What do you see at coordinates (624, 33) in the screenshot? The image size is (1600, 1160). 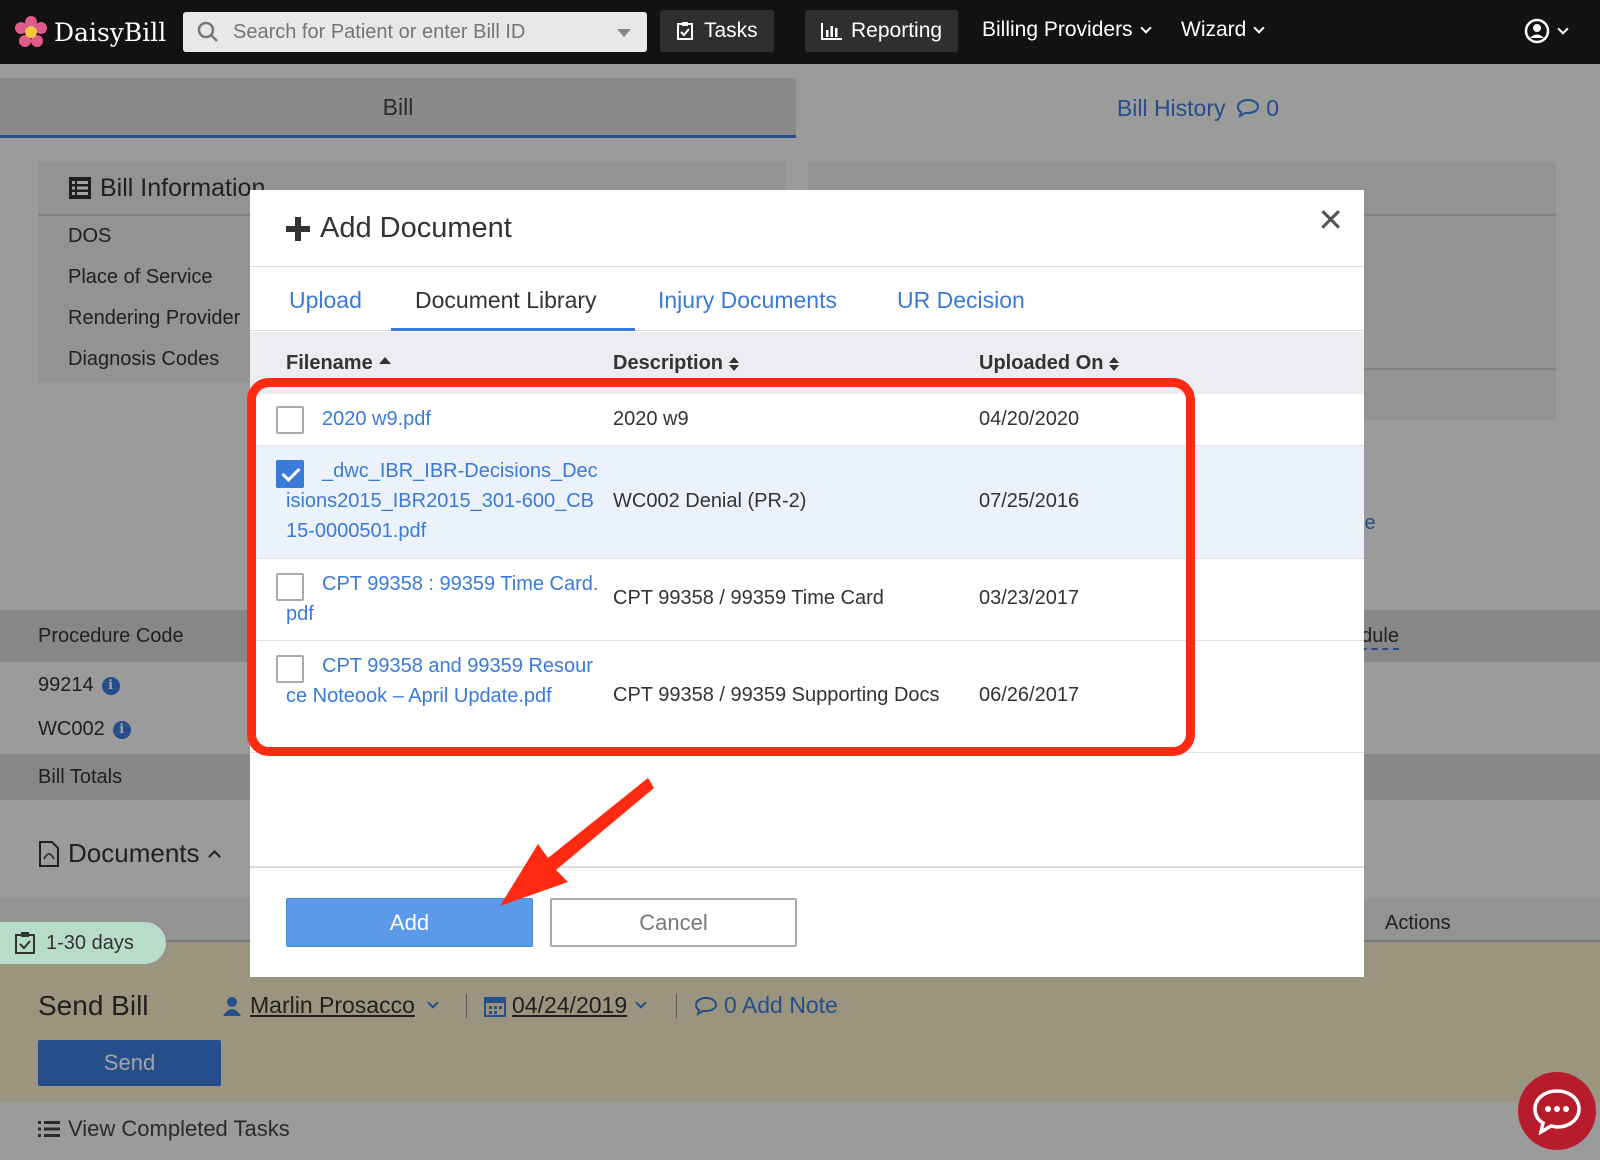 I see `search-dropdown-caret` at bounding box center [624, 33].